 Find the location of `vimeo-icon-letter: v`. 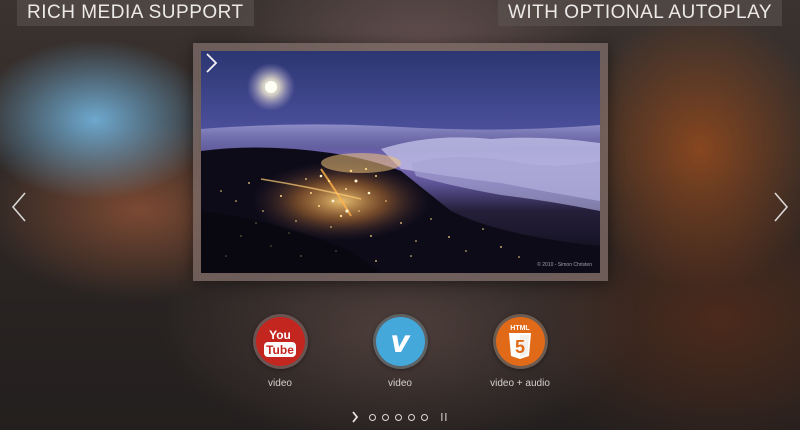

vimeo-icon-letter: v is located at coordinates (400, 342).